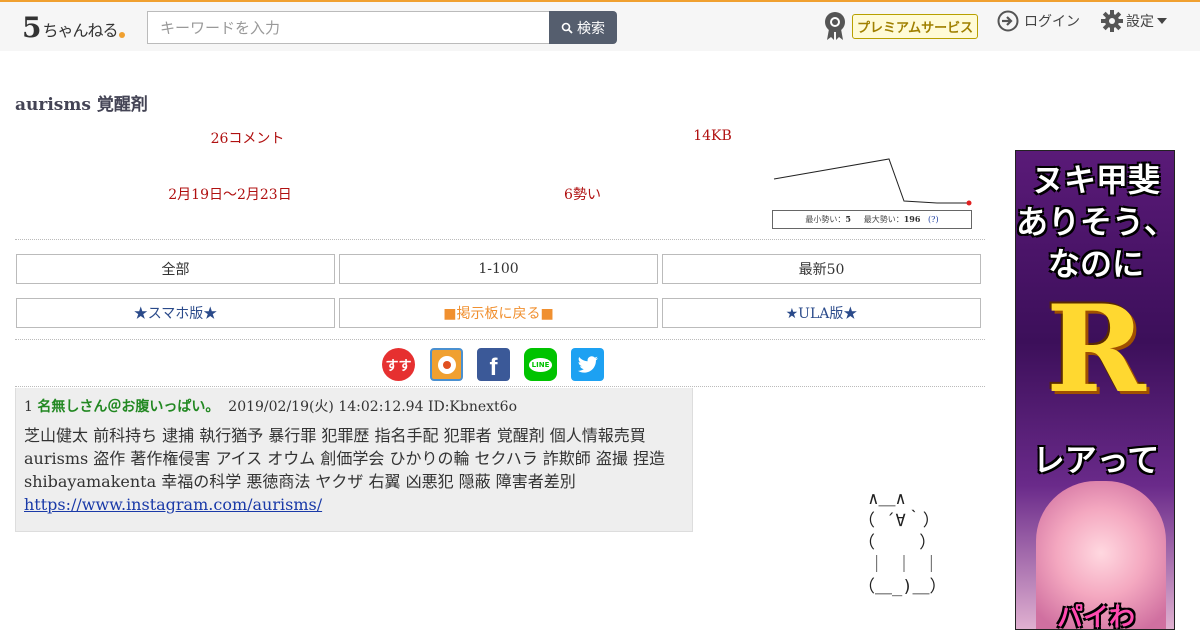  I want to click on logo-text: ちゃんねる, so click(80, 30).